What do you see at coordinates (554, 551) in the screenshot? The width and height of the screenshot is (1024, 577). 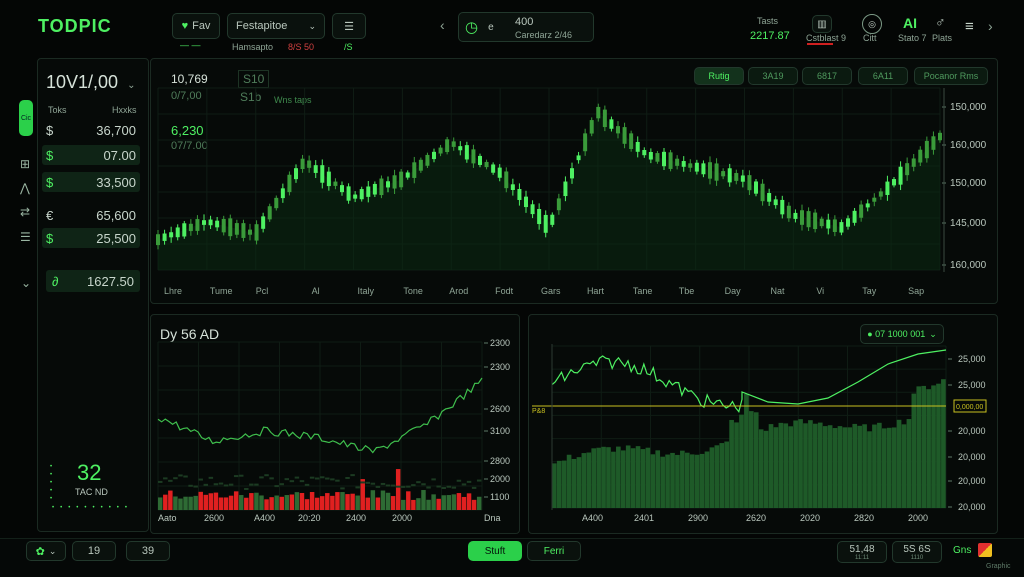 I see `secondary-button: Ferri` at bounding box center [554, 551].